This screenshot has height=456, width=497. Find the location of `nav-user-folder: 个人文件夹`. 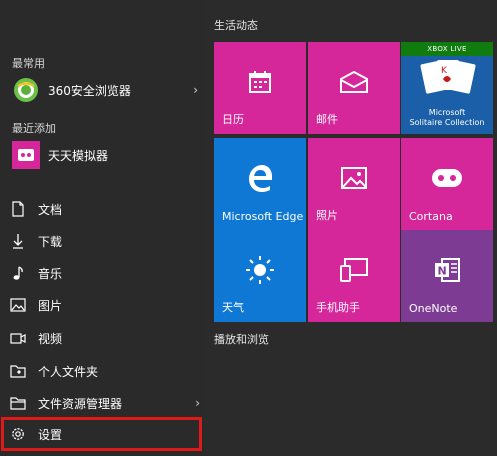

nav-user-folder: 个人文件夹 is located at coordinates (105, 371).